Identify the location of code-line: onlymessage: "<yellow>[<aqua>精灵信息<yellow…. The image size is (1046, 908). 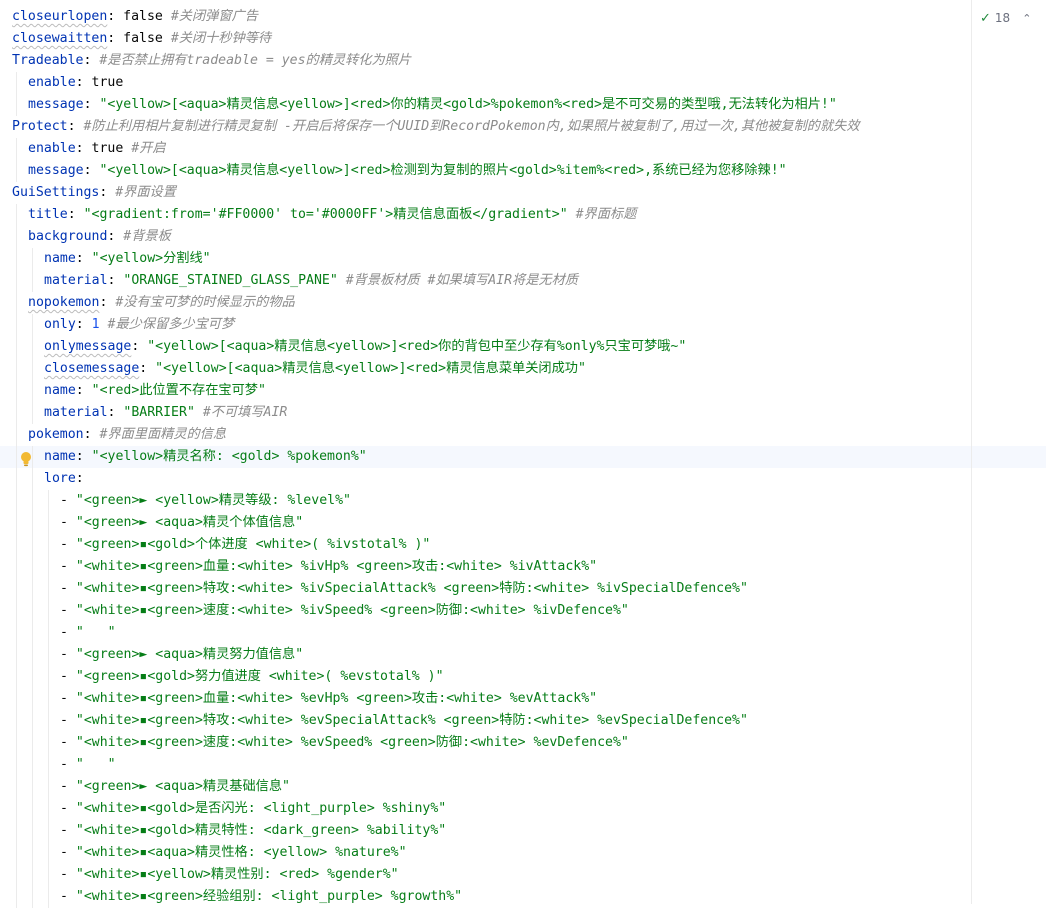
(523, 347).